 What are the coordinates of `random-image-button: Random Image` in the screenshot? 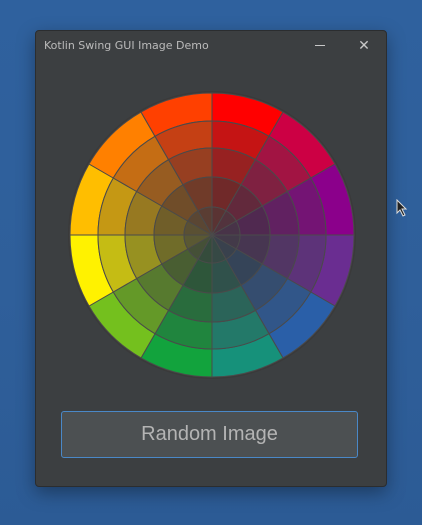 It's located at (209, 434).